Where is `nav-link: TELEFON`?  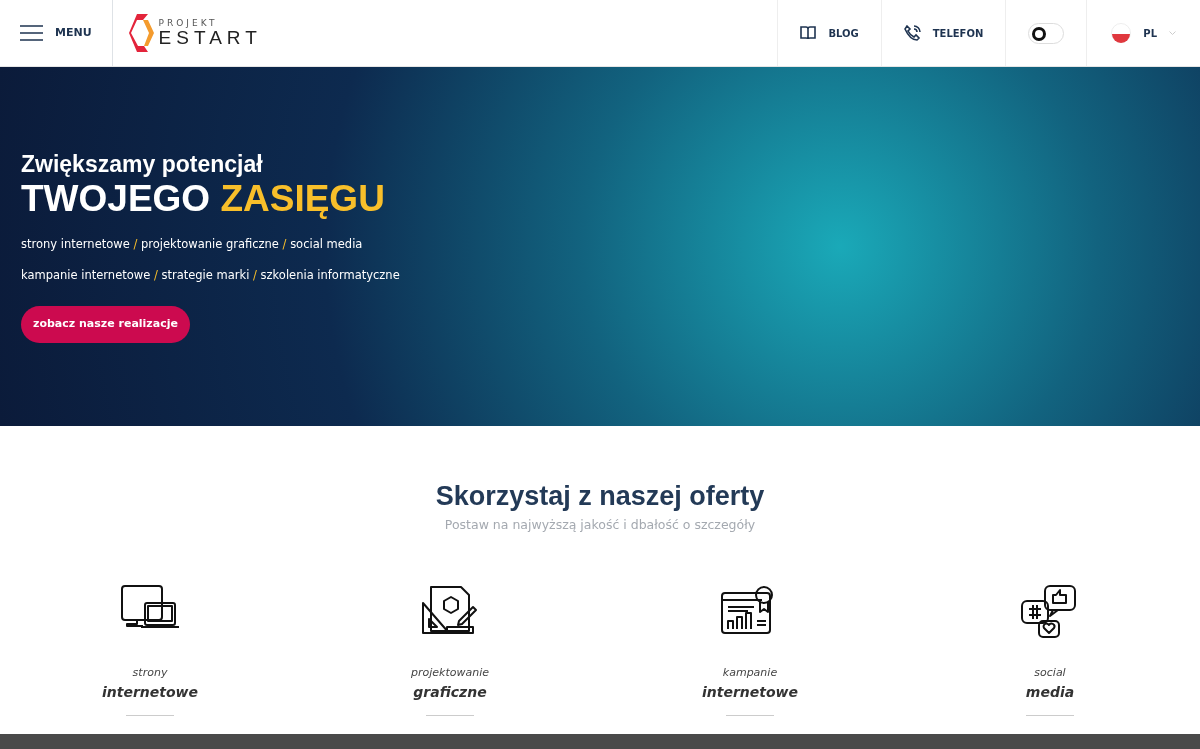
nav-link: TELEFON is located at coordinates (944, 33).